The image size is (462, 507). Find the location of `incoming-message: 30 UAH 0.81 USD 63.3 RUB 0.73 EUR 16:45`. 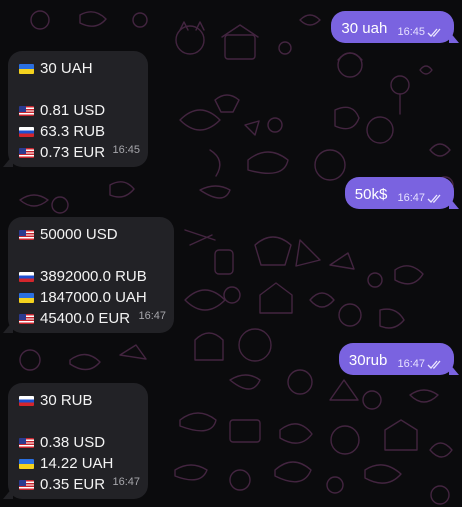

incoming-message: 30 UAH 0.81 USD 63.3 RUB 0.73 EUR 16:45 is located at coordinates (75, 109).